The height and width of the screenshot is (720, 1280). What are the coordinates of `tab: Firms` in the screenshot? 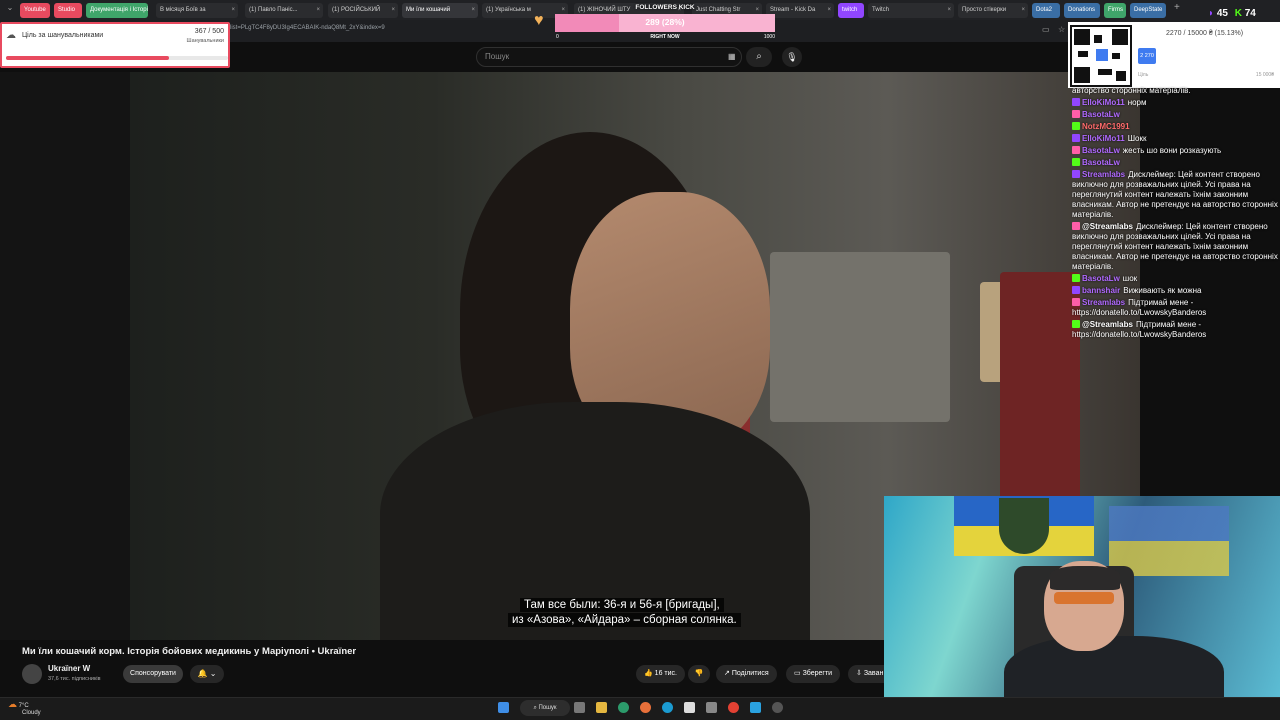 It's located at (1115, 10).